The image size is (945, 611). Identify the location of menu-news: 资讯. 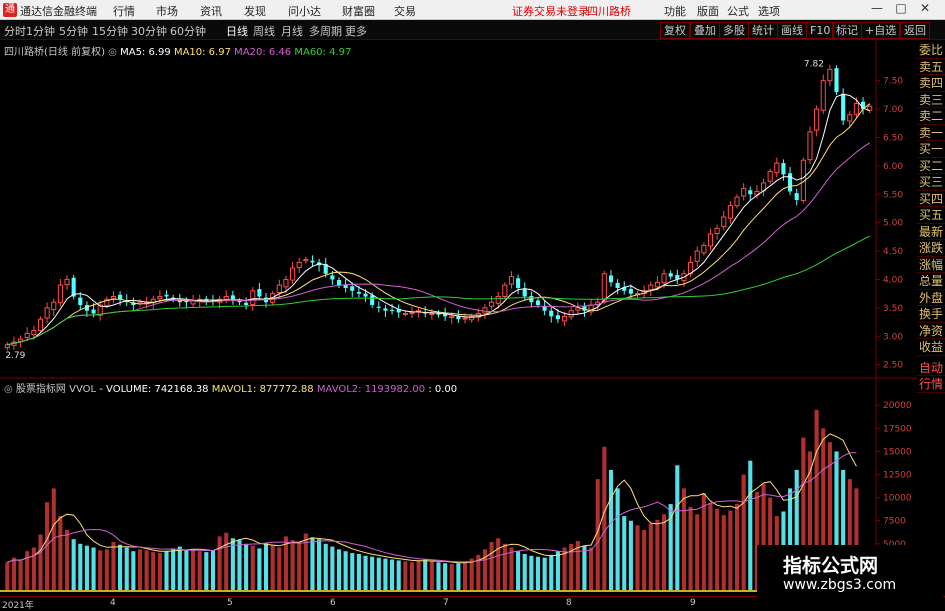
(211, 11).